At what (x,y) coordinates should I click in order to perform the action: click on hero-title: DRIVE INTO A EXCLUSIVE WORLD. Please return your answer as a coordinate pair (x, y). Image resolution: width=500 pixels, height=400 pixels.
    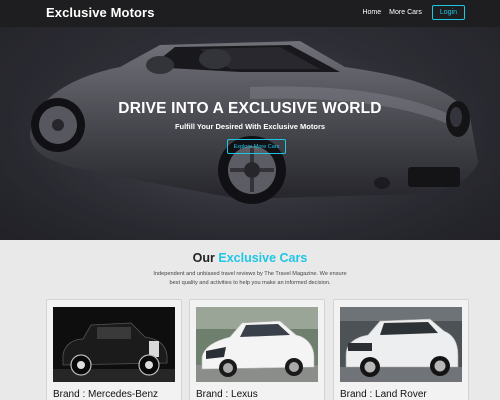
    Looking at the image, I should click on (250, 108).